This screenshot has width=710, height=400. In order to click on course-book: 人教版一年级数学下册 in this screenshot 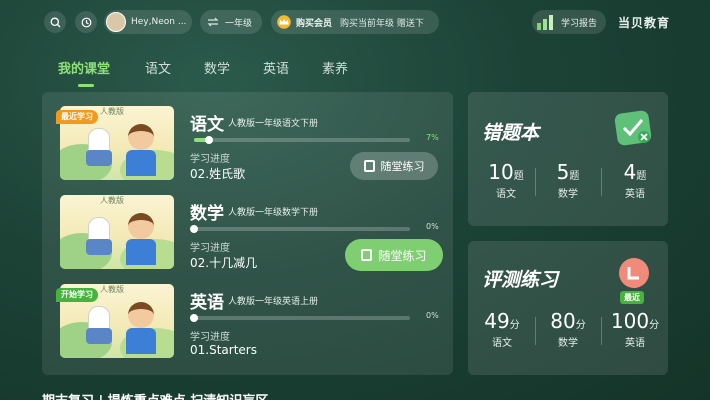, I will do `click(273, 213)`.